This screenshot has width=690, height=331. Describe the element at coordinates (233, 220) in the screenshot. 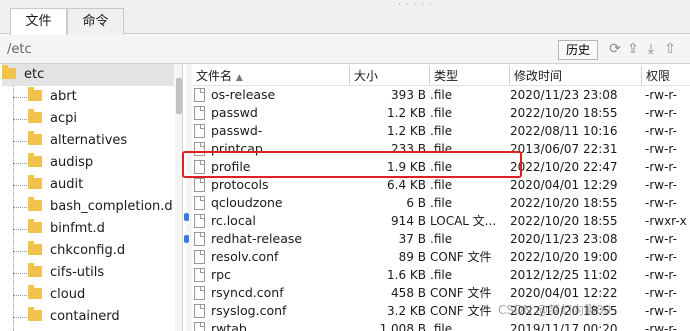

I see `file-name: rc.local` at that location.